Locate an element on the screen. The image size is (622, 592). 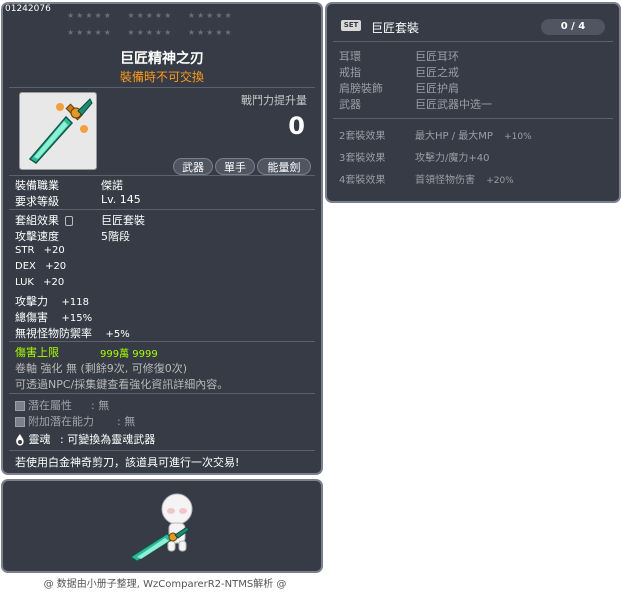
attack-speed-label: 攻擊速度 is located at coordinates (37, 236).